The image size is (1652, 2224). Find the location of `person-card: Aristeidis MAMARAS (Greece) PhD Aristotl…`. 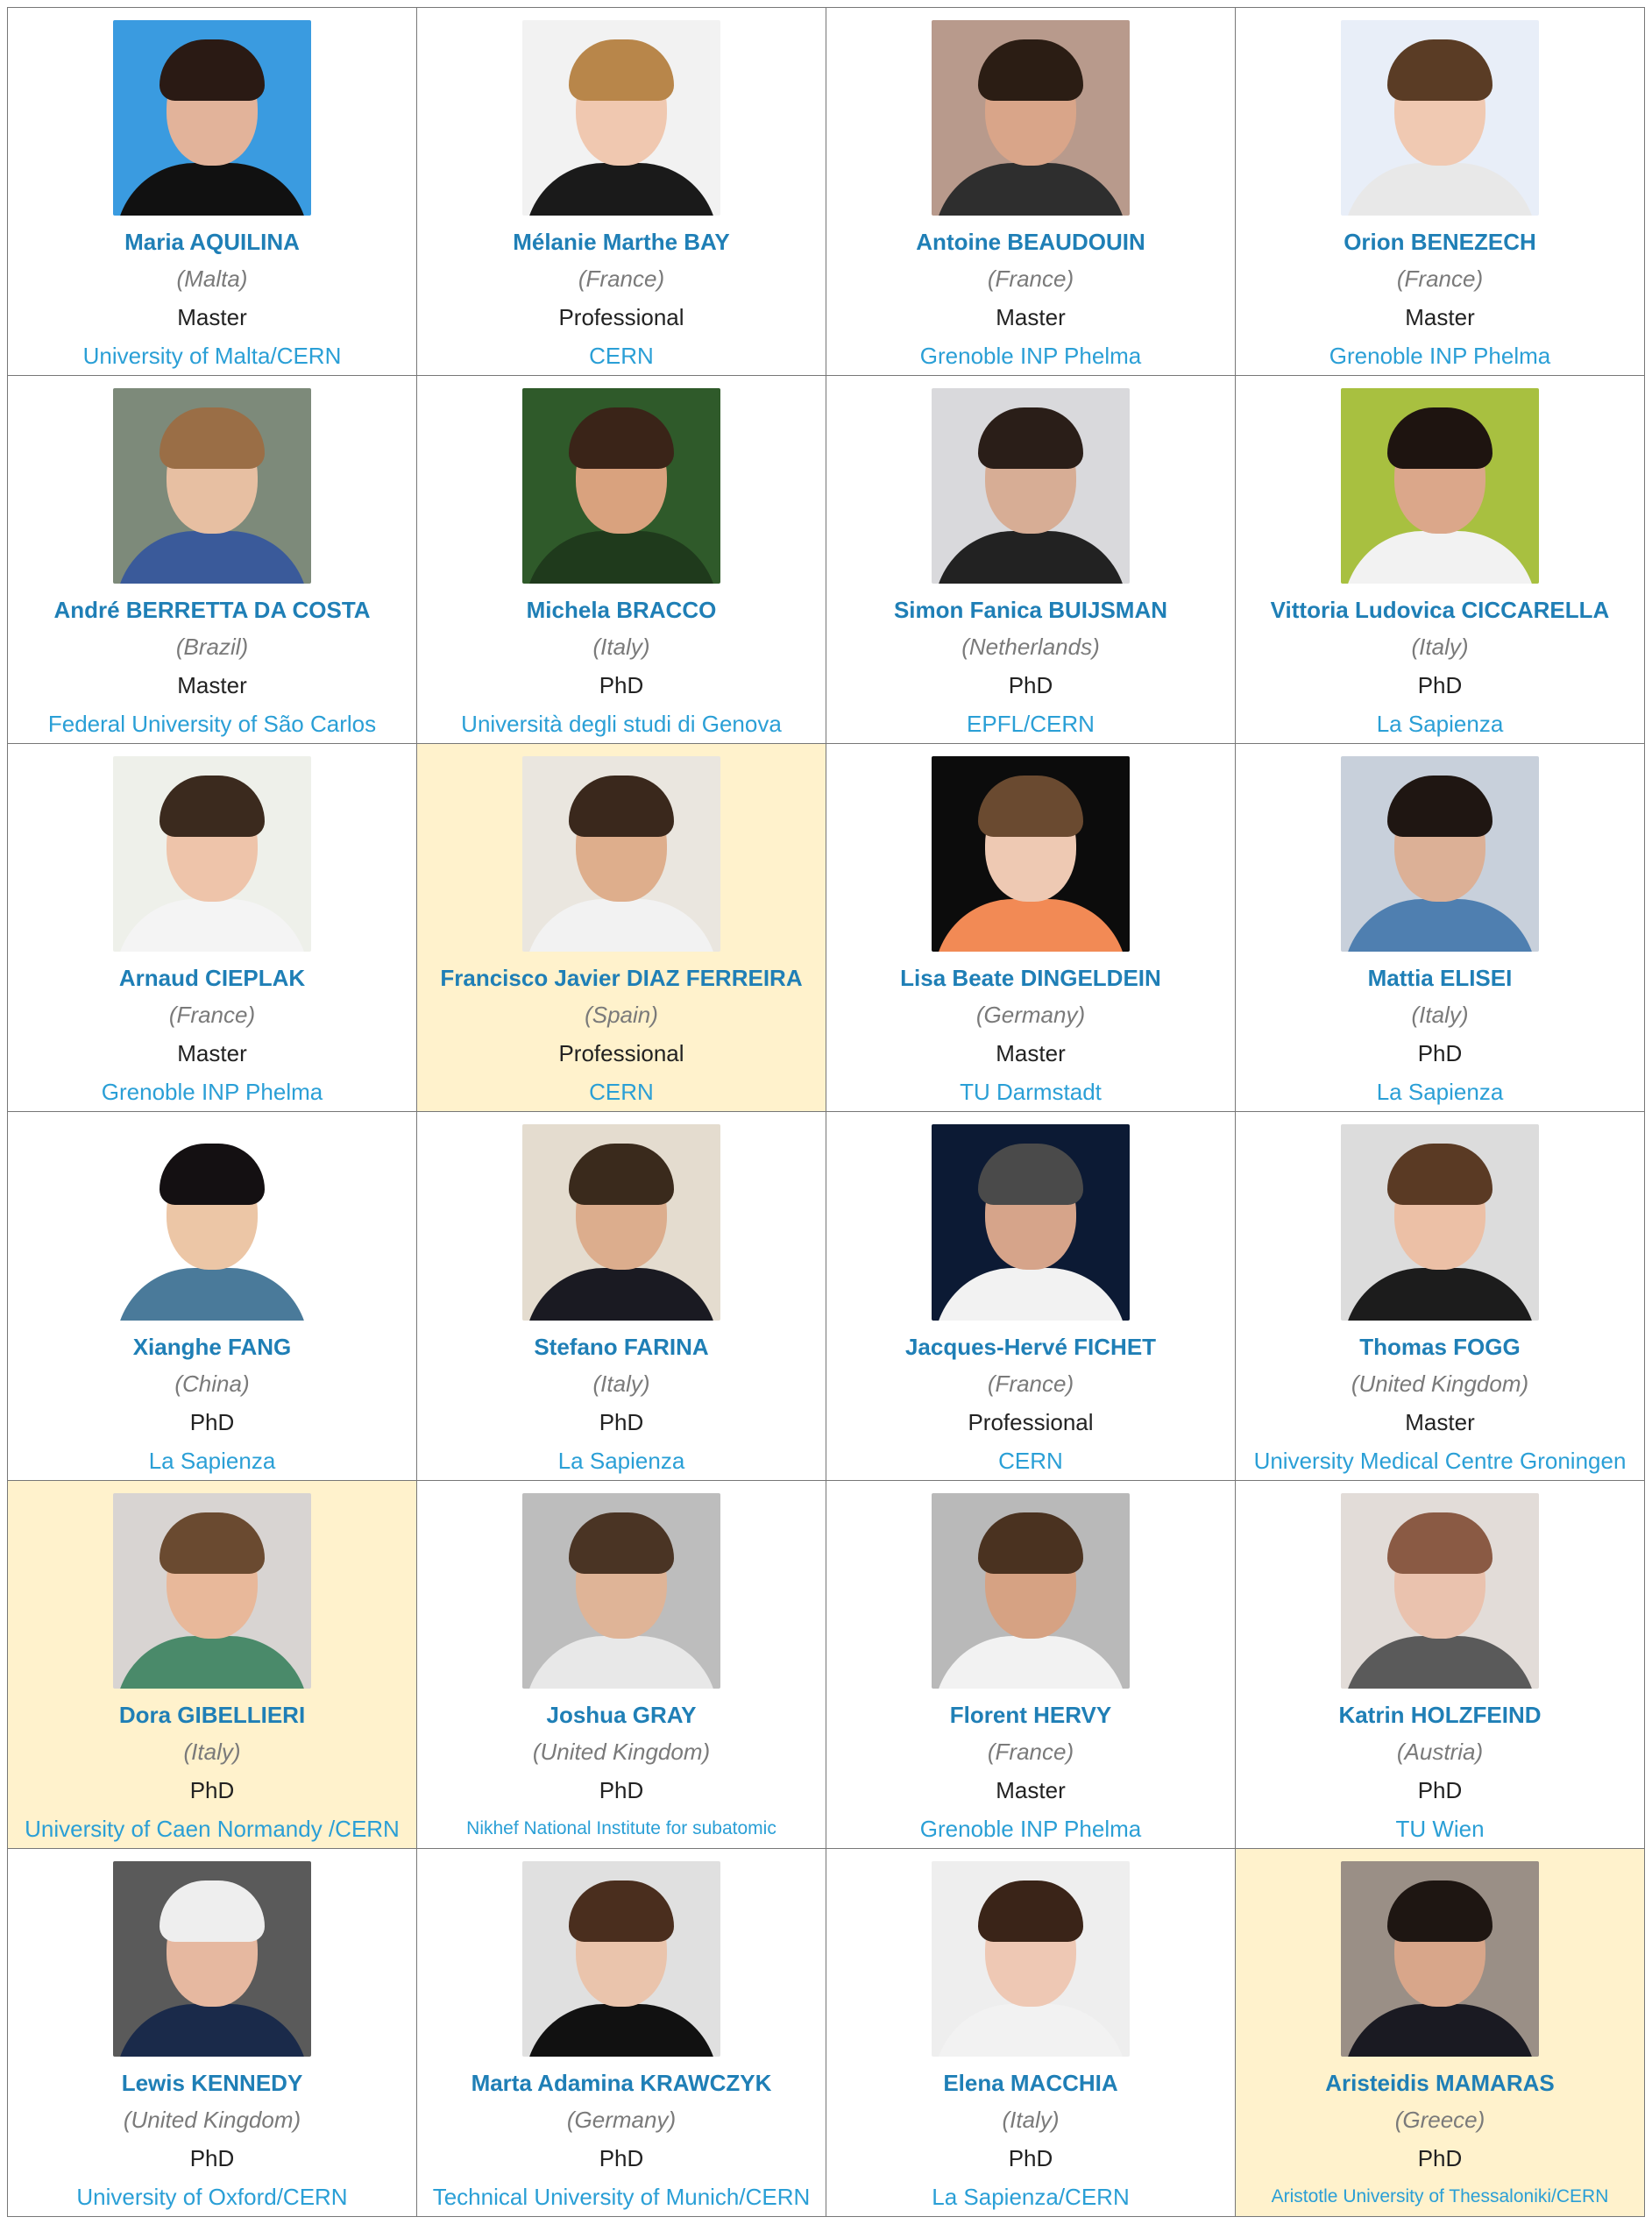

person-card: Aristeidis MAMARAS (Greece) PhD Aristotl… is located at coordinates (1440, 2032).